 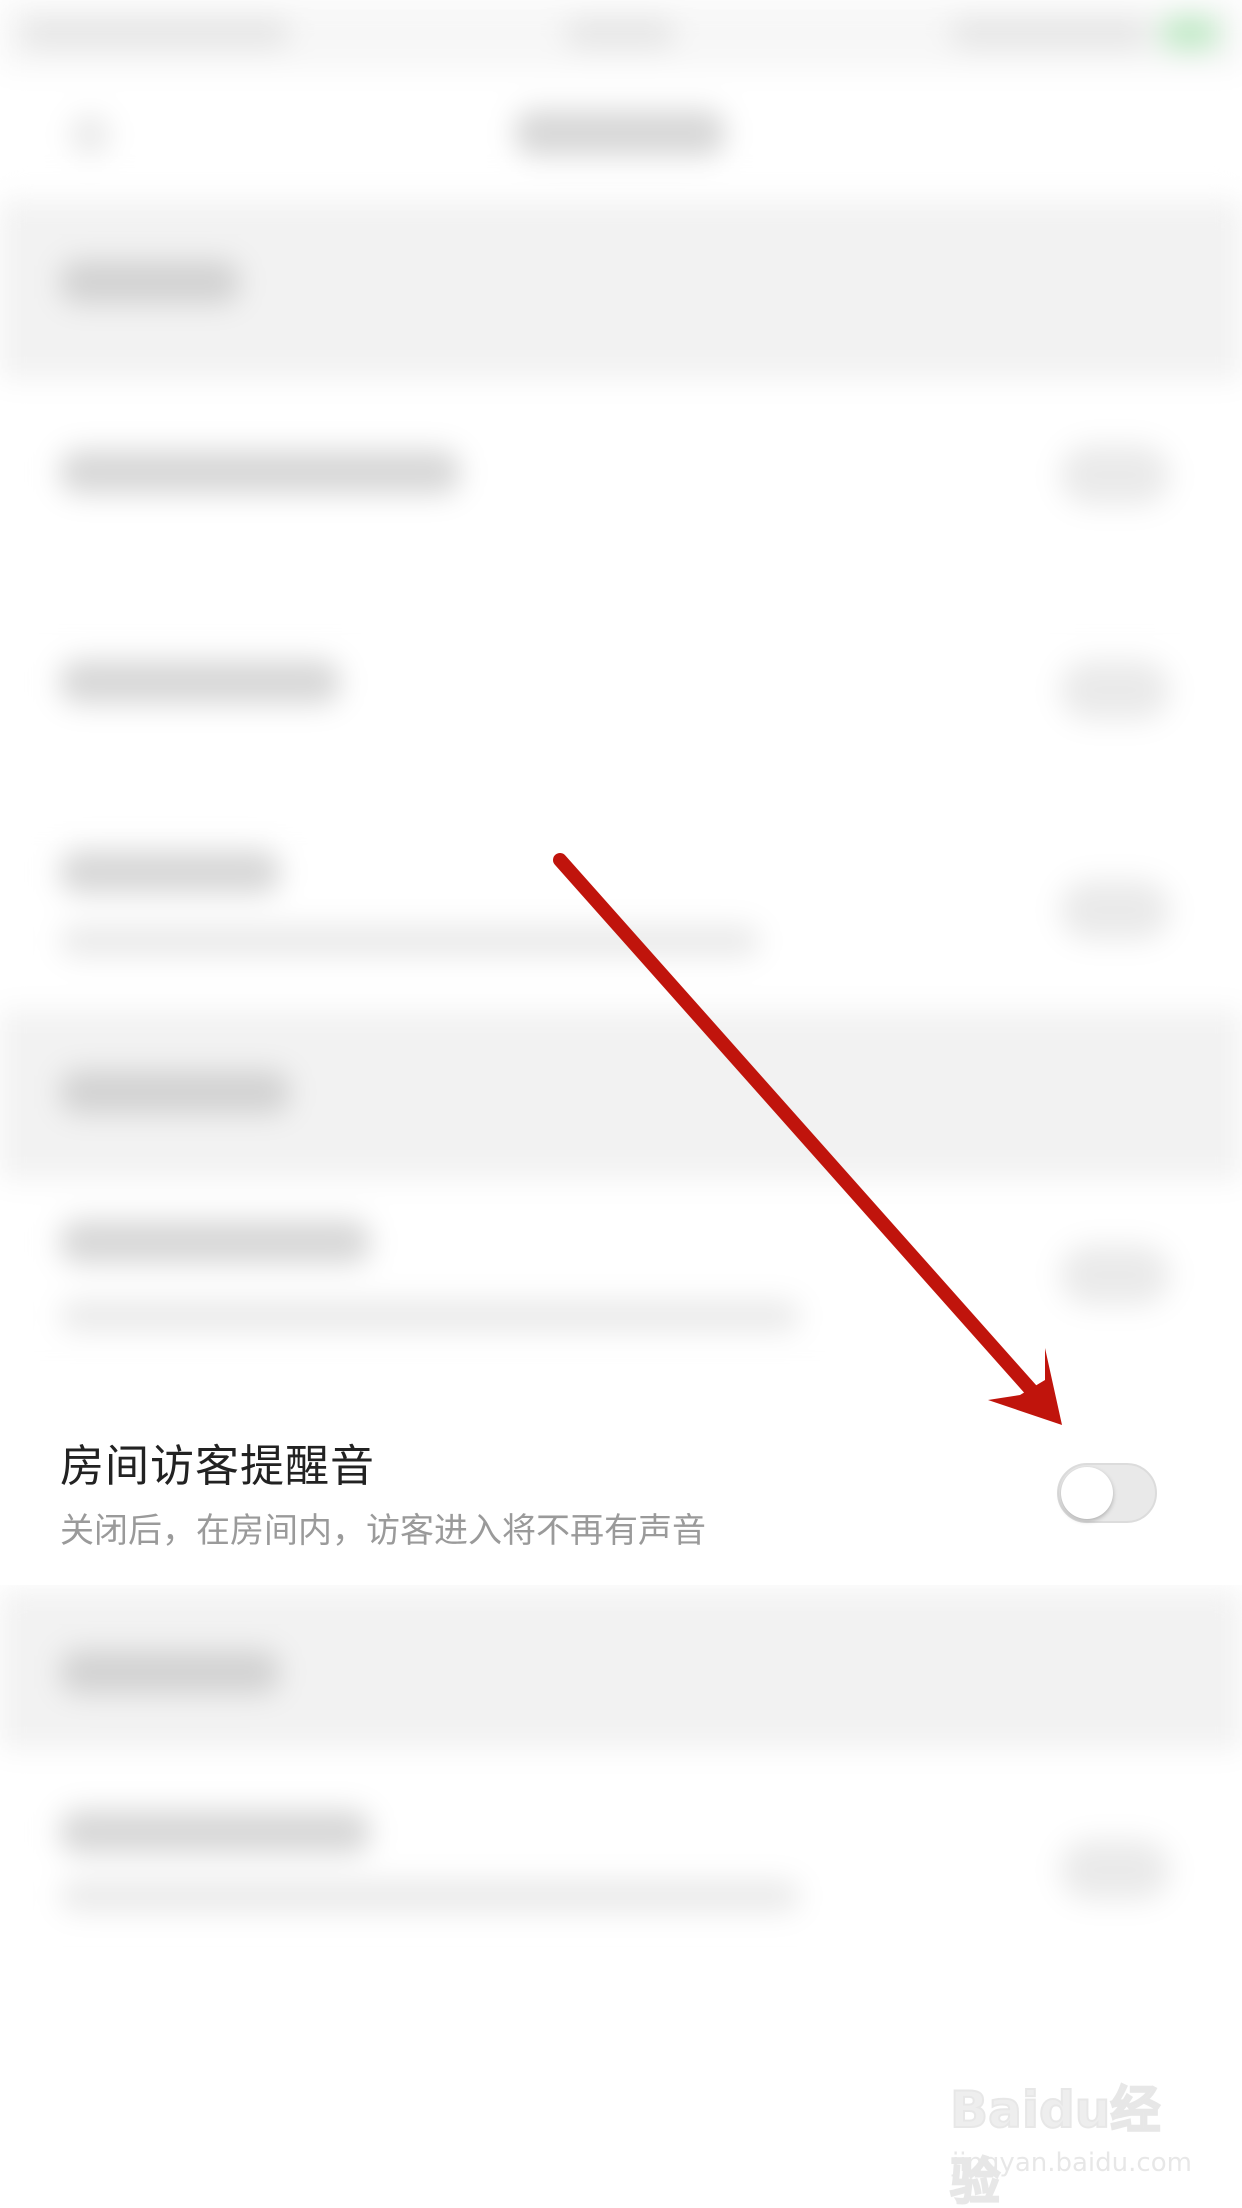 What do you see at coordinates (1190, 33) in the screenshot?
I see `battery-icon` at bounding box center [1190, 33].